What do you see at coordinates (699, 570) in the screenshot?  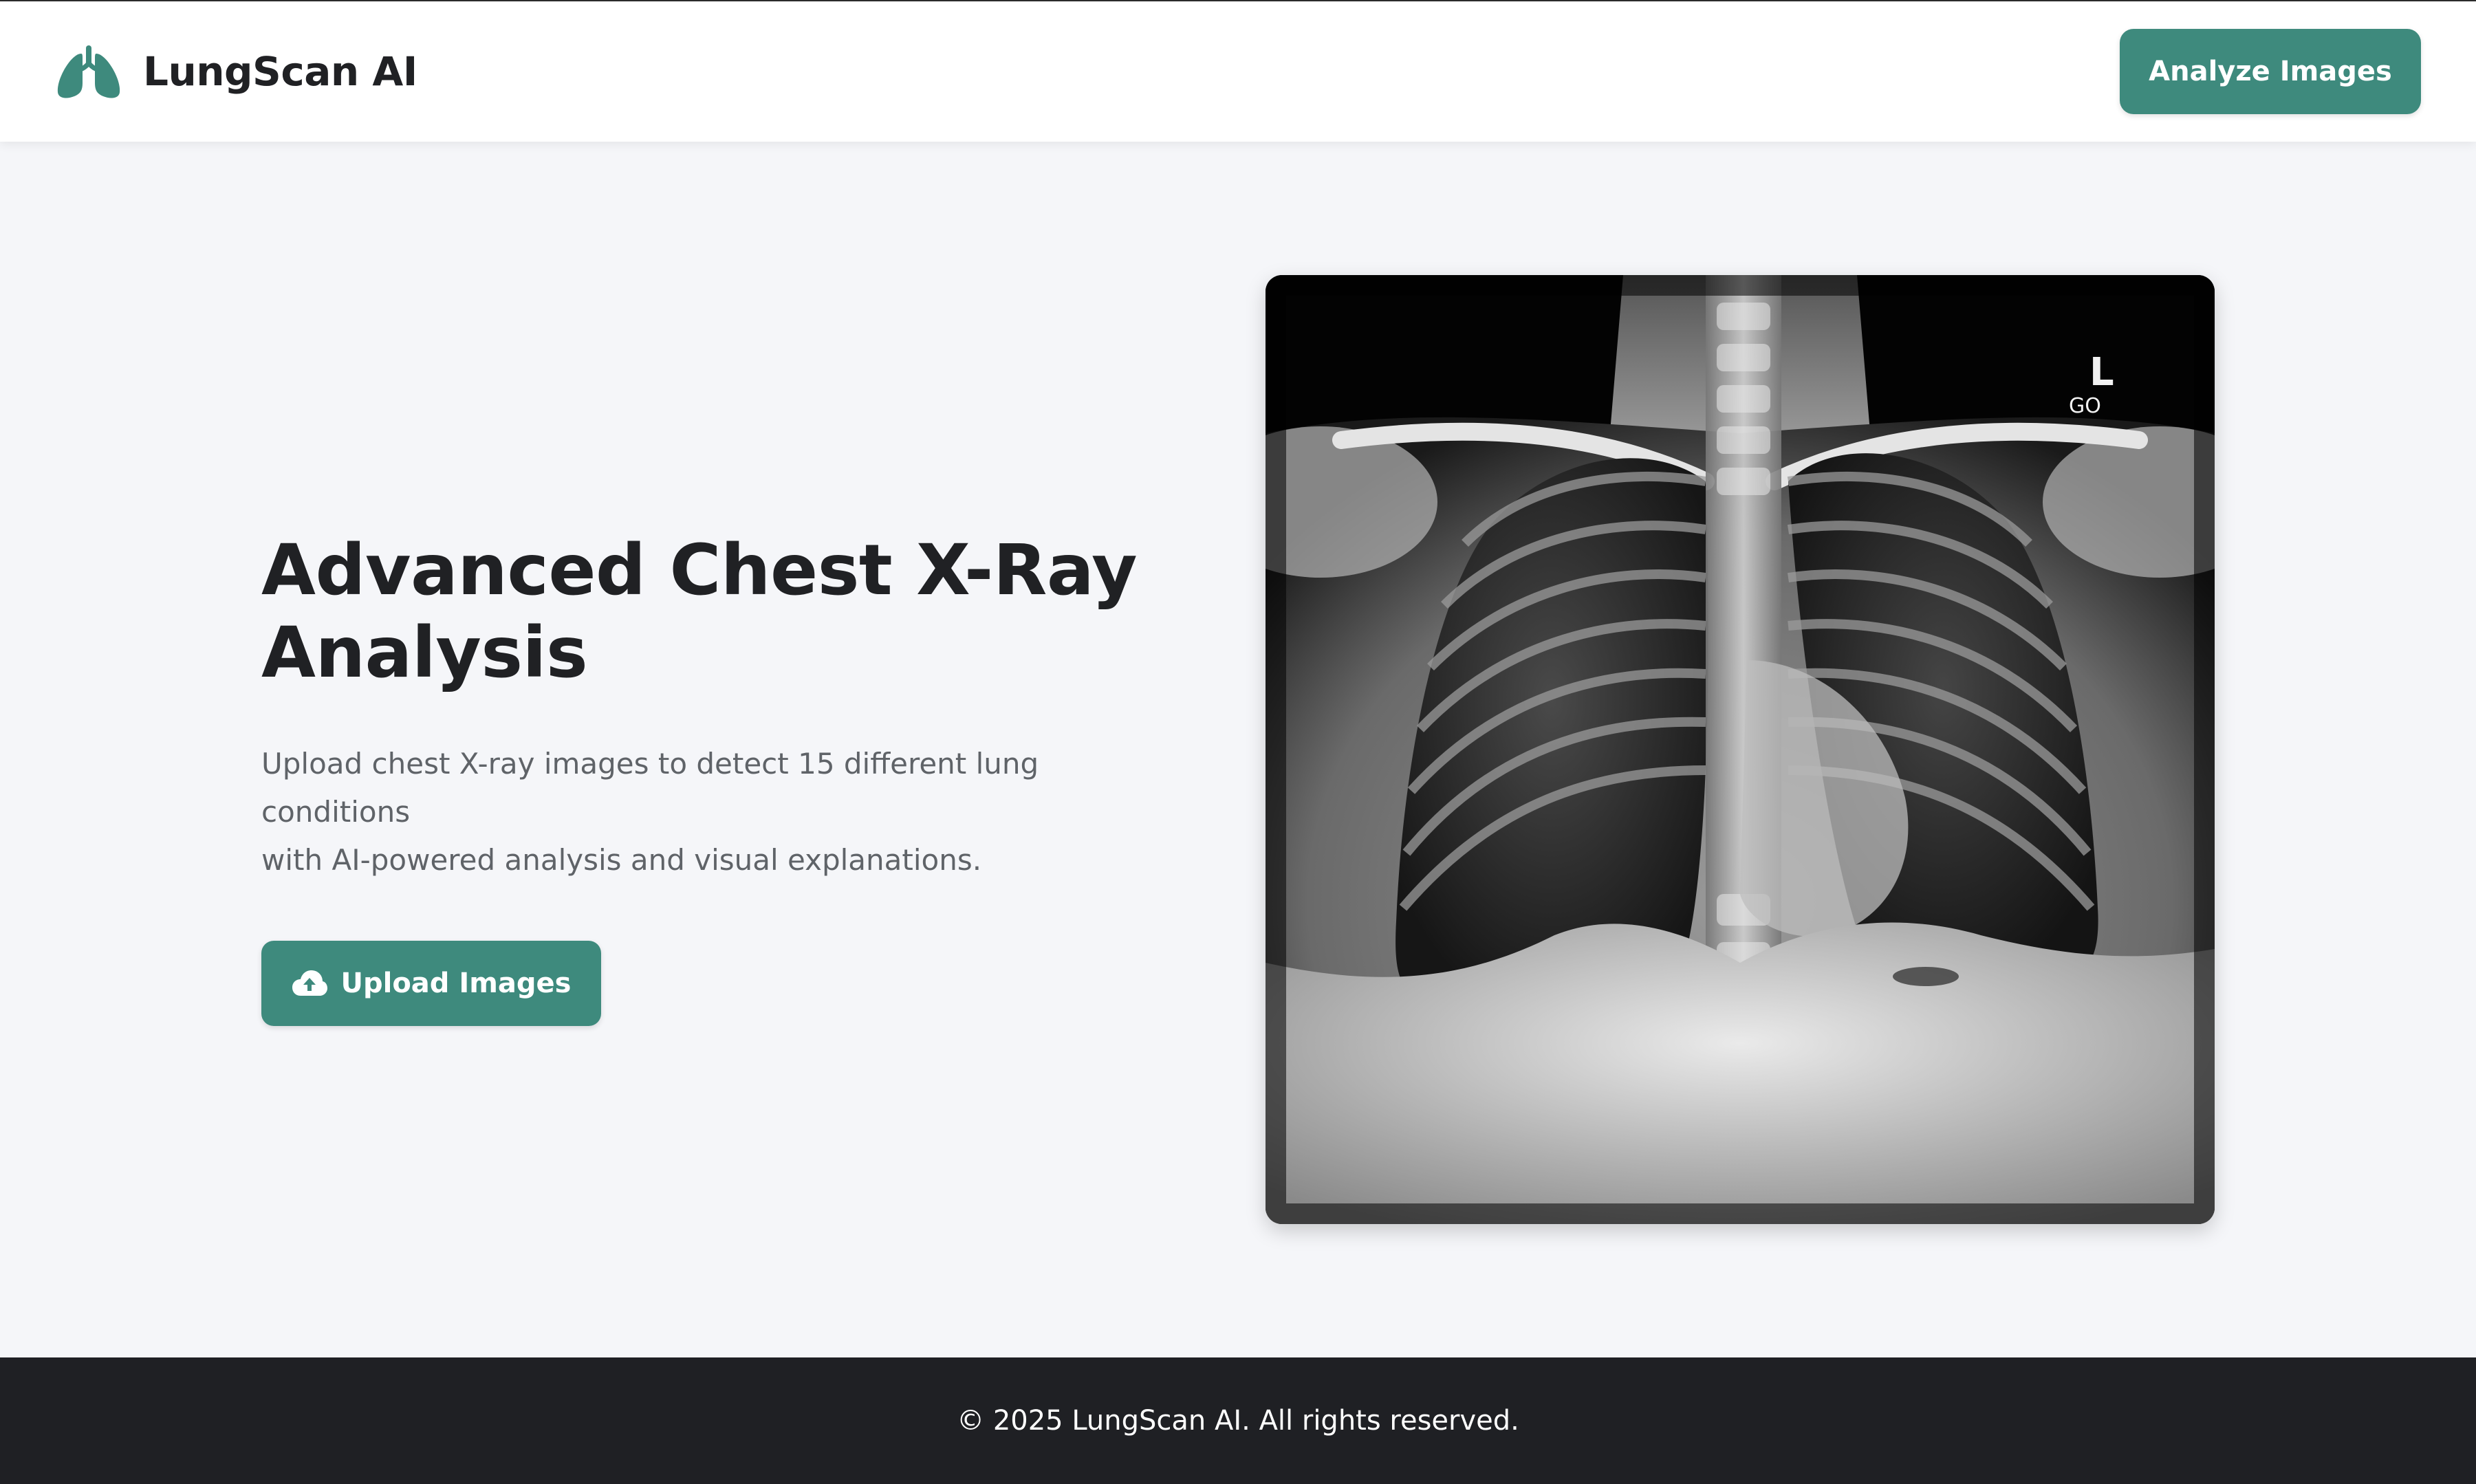 I see `hero-title-line-1: Advanced Chest X-Ray` at bounding box center [699, 570].